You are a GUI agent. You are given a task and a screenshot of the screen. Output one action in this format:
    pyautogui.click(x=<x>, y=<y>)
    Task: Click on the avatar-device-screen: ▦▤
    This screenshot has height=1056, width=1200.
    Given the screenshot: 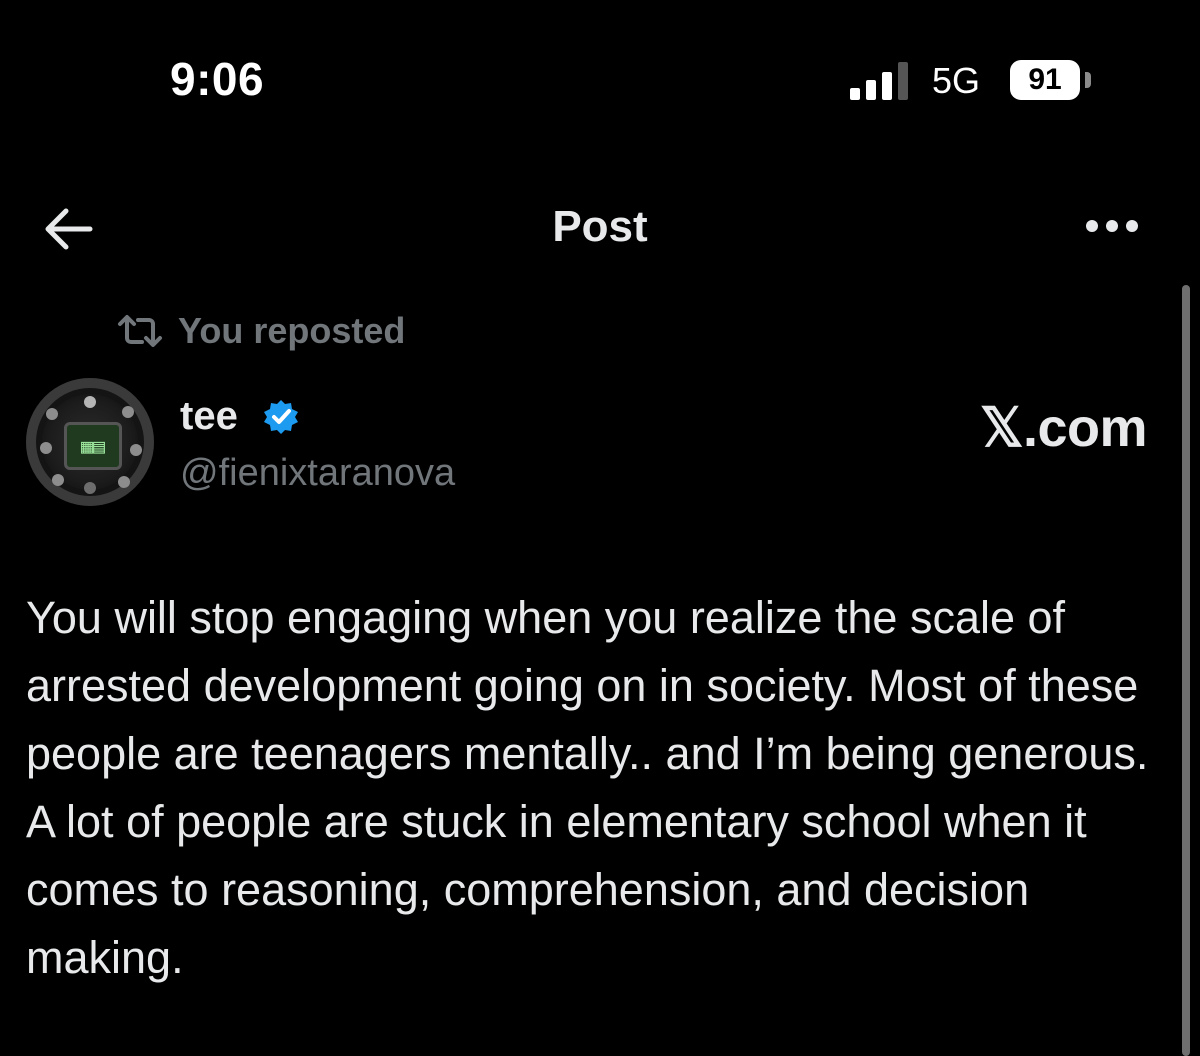 What is the action you would take?
    pyautogui.click(x=93, y=446)
    